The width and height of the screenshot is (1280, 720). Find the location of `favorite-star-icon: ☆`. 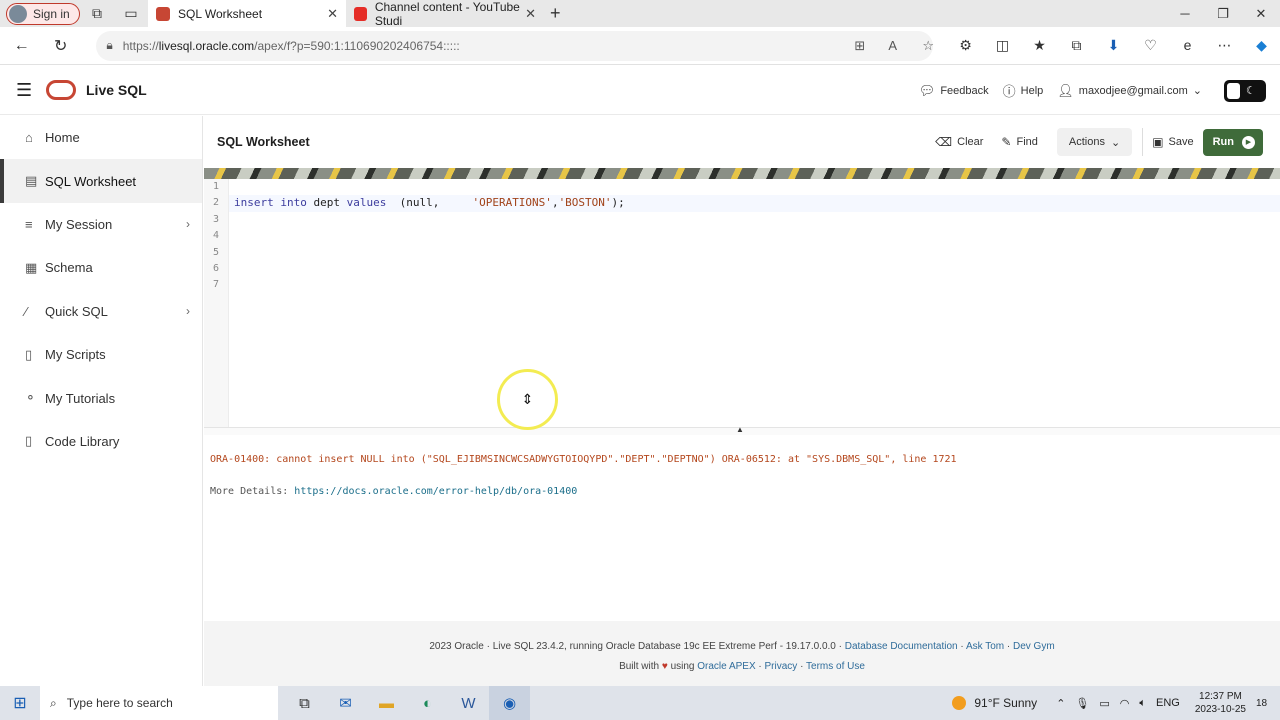

favorite-star-icon: ☆ is located at coordinates (928, 46).